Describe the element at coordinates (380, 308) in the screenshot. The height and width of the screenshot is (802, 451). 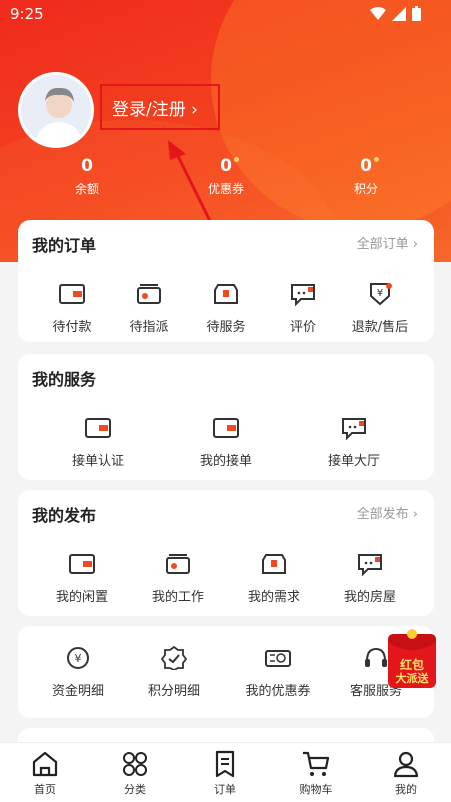
I see `order-refund: ¥ 退款/售后` at that location.